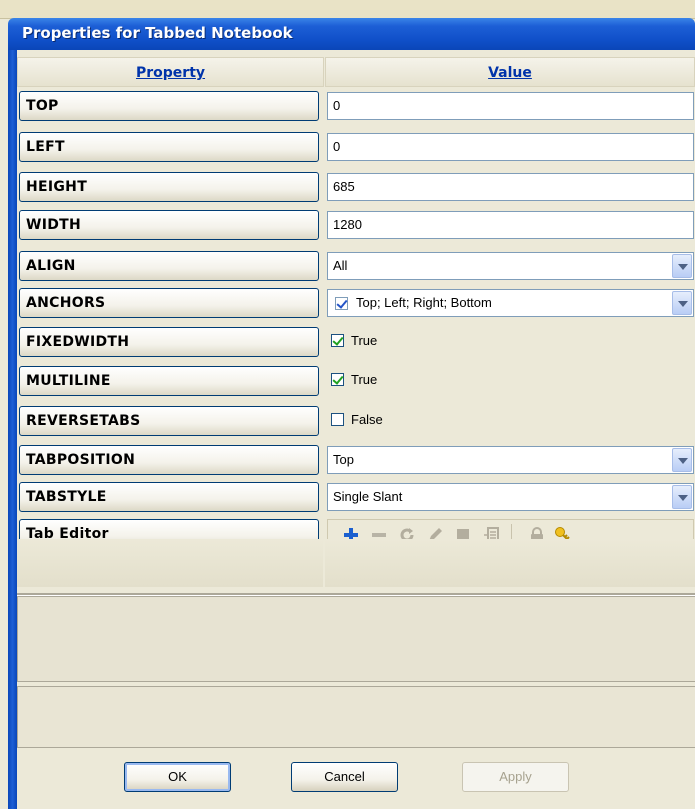 Image resolution: width=695 pixels, height=809 pixels. Describe the element at coordinates (351, 34) in the screenshot. I see `title-bar: Properties for Tabbed Notebook` at that location.